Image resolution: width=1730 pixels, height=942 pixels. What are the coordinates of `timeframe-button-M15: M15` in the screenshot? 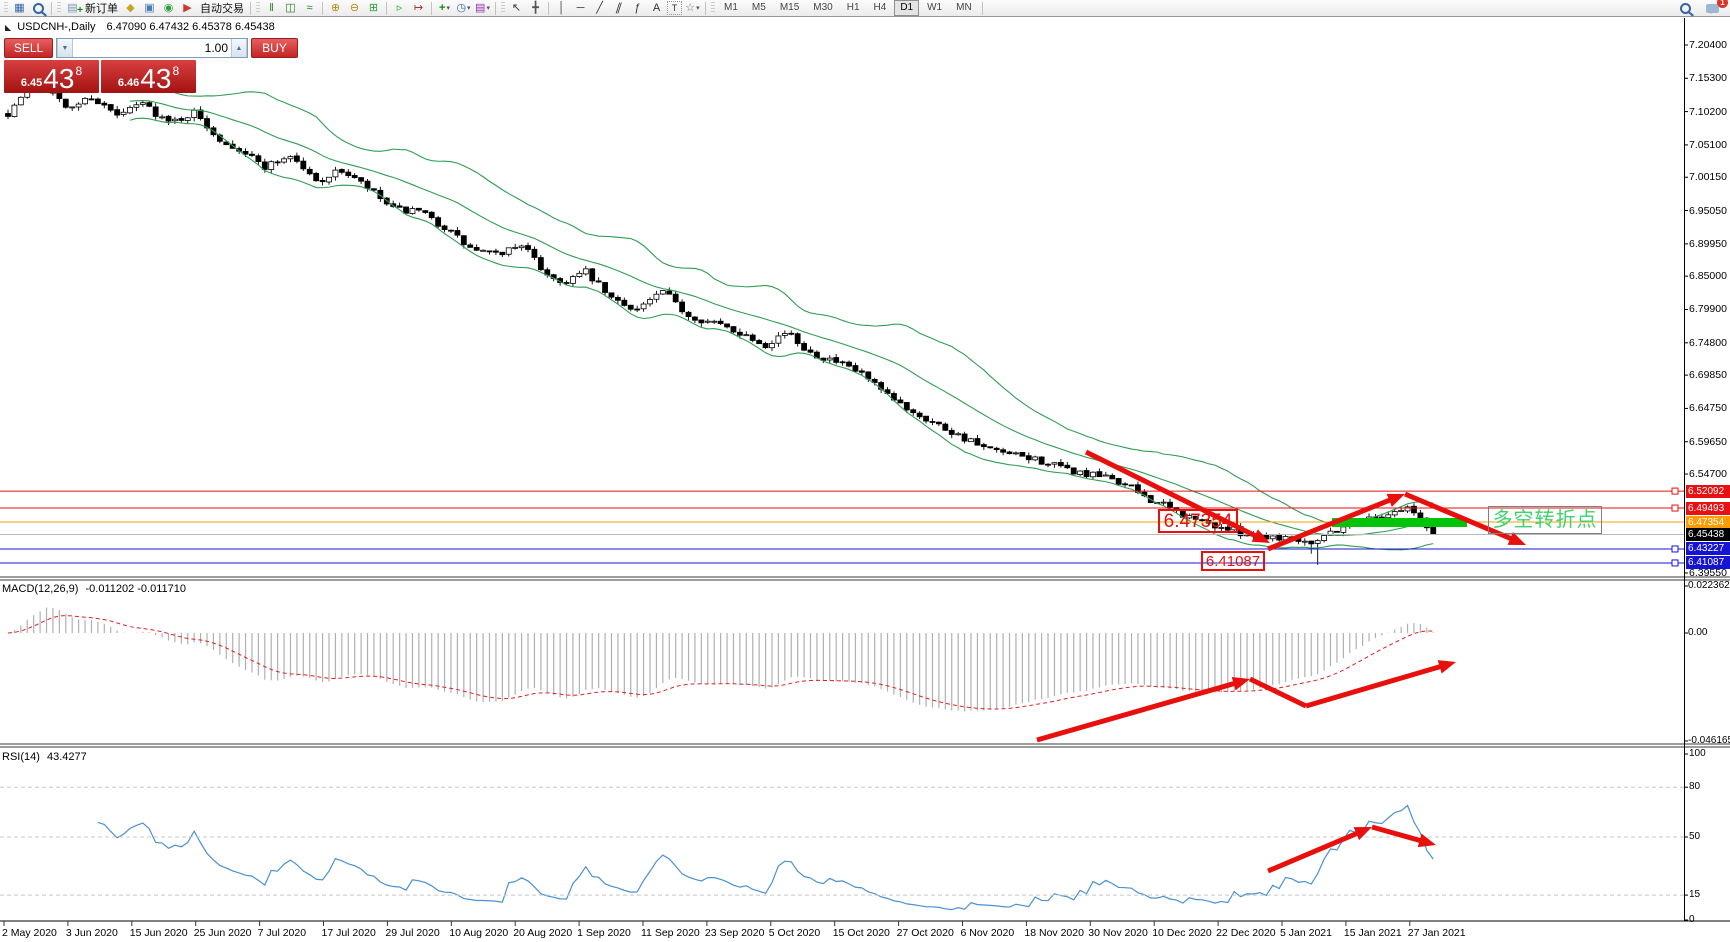 It's located at (789, 8).